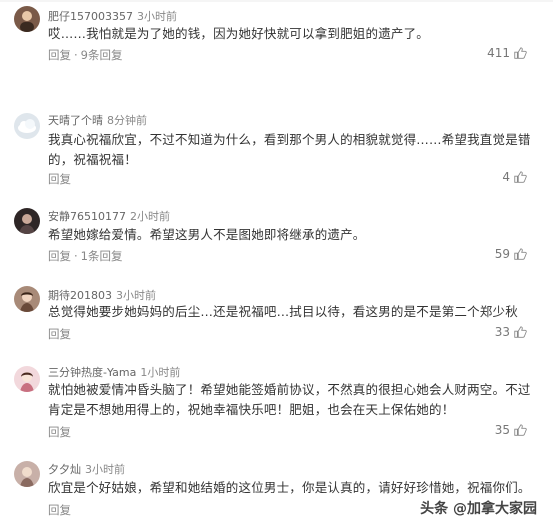 The height and width of the screenshot is (528, 553). What do you see at coordinates (160, 372) in the screenshot?
I see `timestamp: 1小时前` at bounding box center [160, 372].